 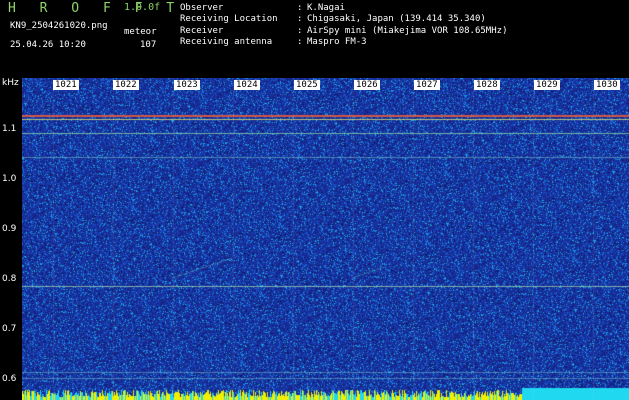 I want to click on antenna-label: Receiving antenna, so click(x=226, y=42).